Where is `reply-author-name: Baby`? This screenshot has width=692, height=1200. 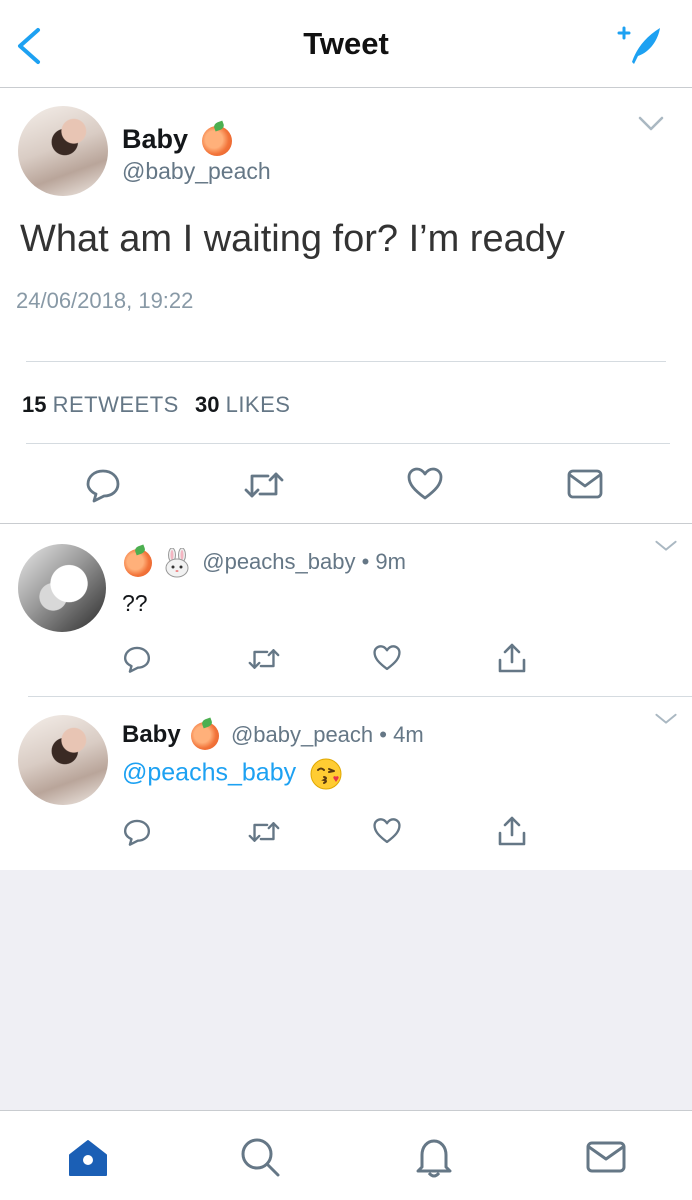 reply-author-name: Baby is located at coordinates (151, 734).